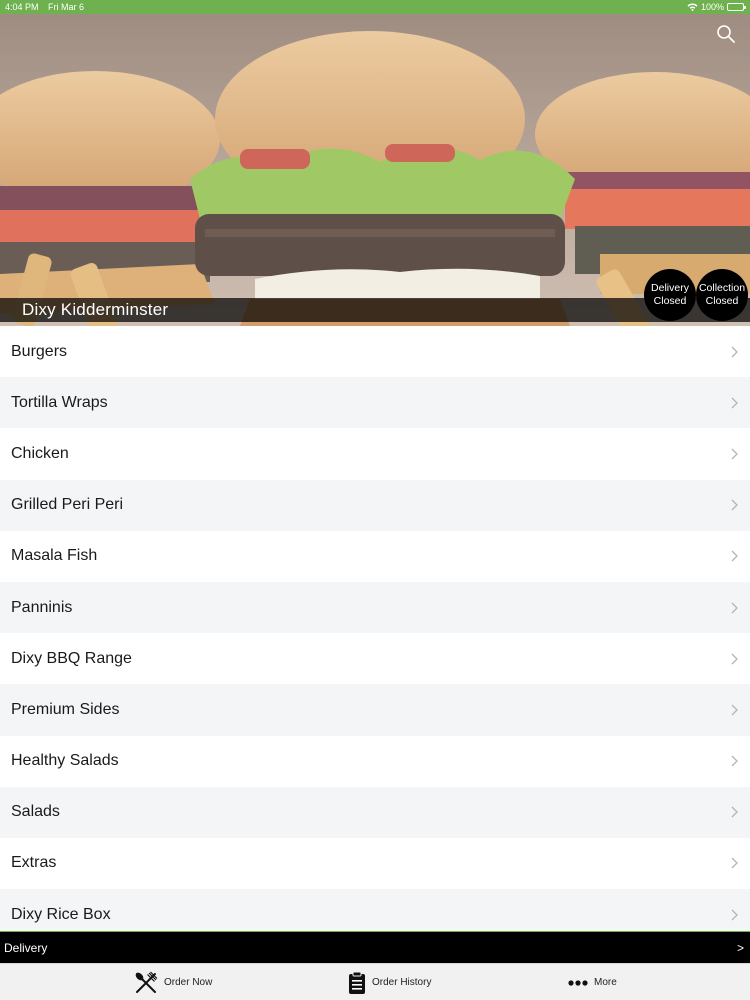 The height and width of the screenshot is (1000, 750). I want to click on menu-item-premium-sides: Premium Sides, so click(375, 710).